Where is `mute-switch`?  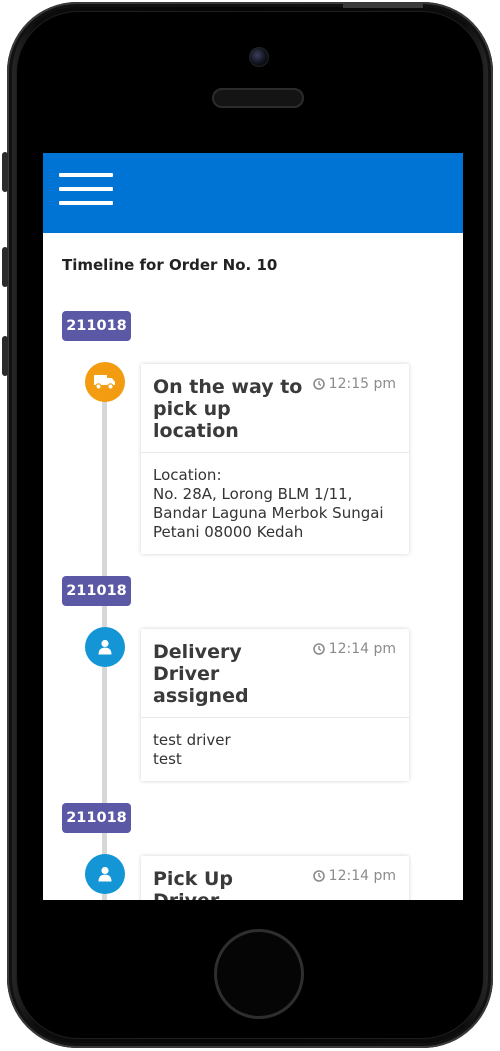 mute-switch is located at coordinates (5, 172).